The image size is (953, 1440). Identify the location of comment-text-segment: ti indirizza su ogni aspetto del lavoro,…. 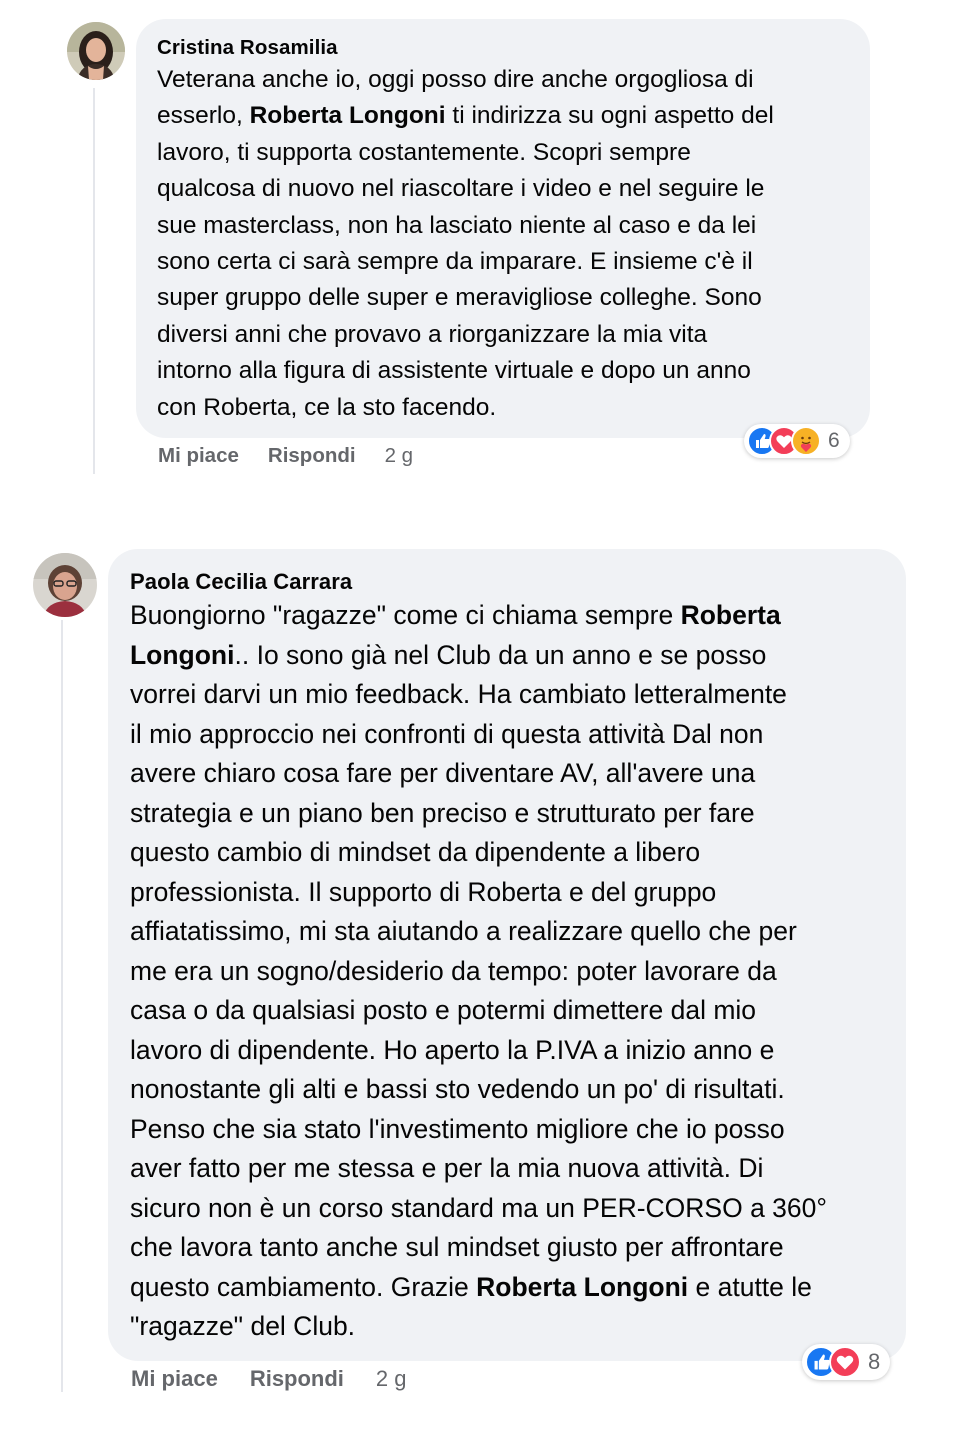
(465, 261).